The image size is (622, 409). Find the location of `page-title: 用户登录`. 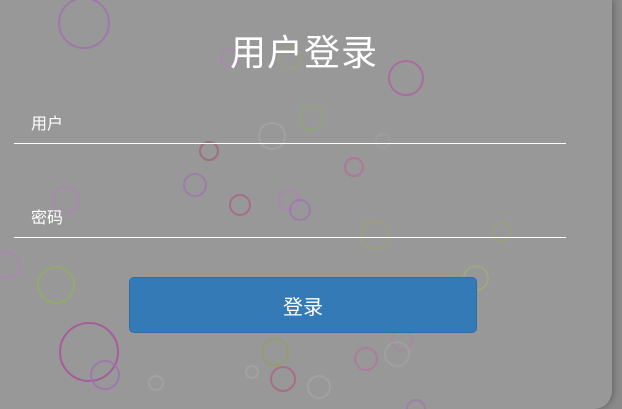

page-title: 用户登录 is located at coordinates (303, 53).